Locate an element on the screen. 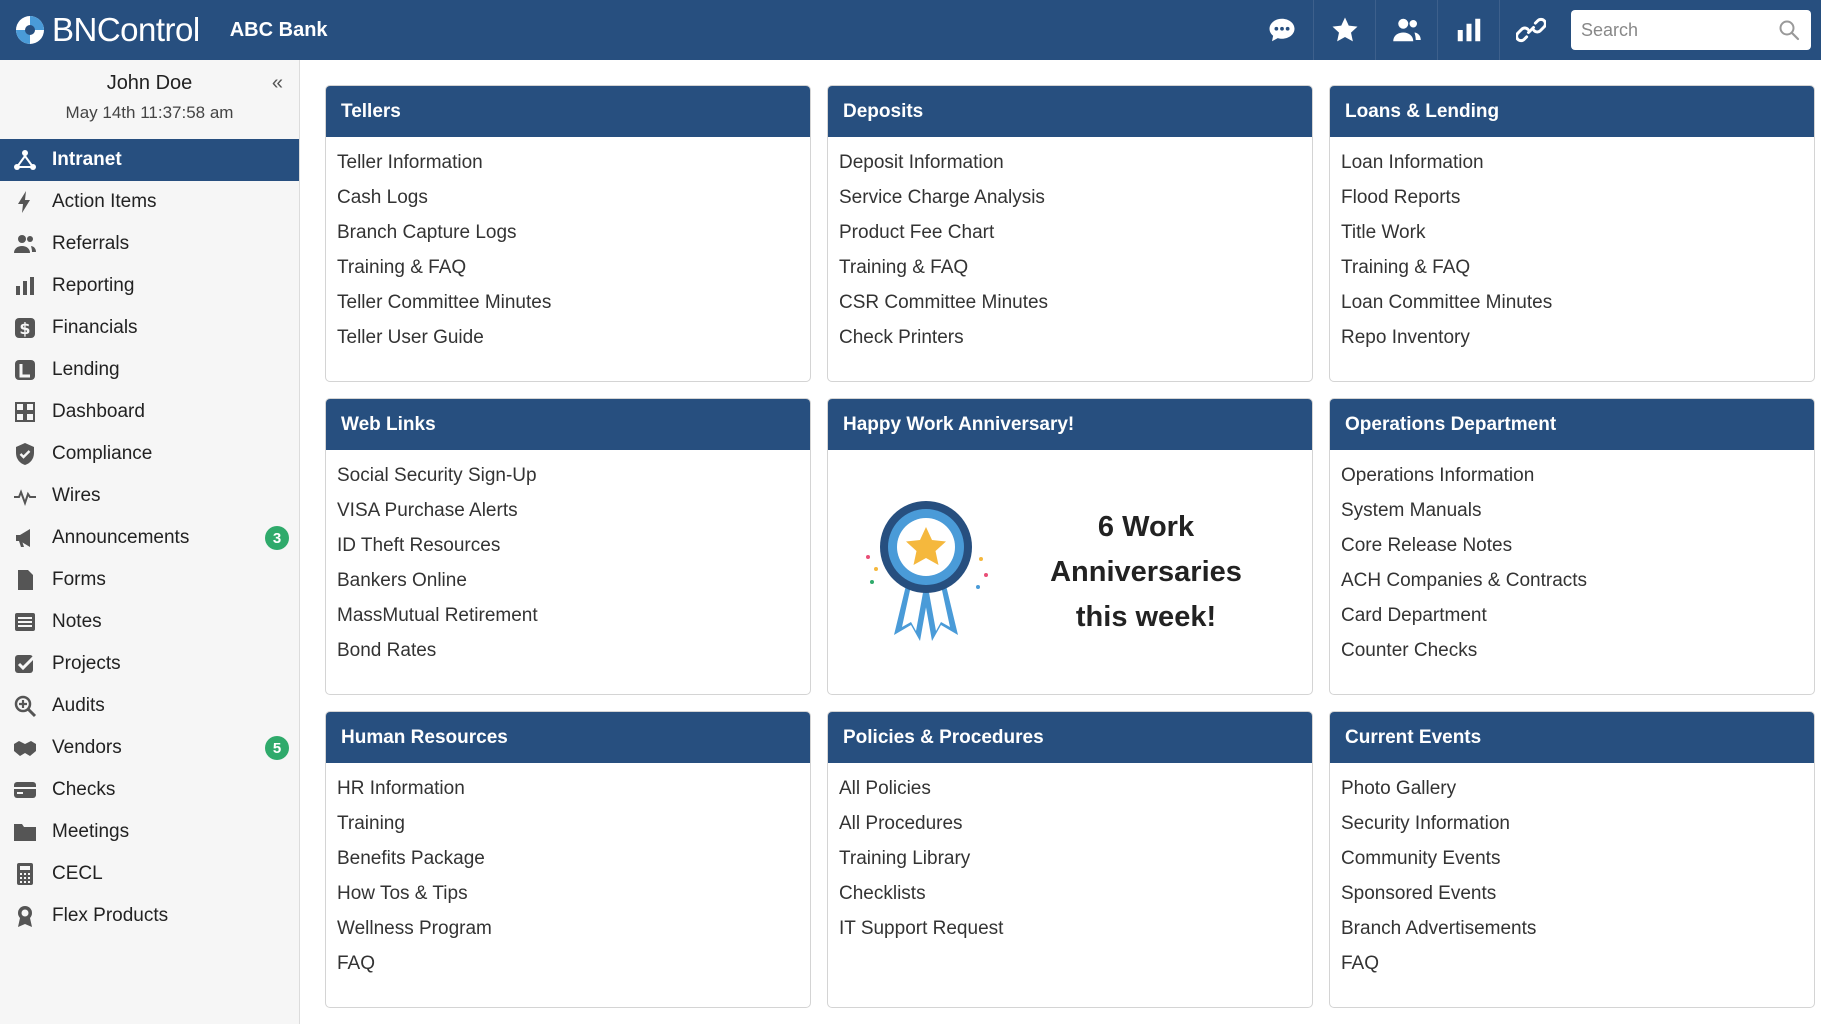  link-sponsored-events: Sponsored Events is located at coordinates (1572, 893).